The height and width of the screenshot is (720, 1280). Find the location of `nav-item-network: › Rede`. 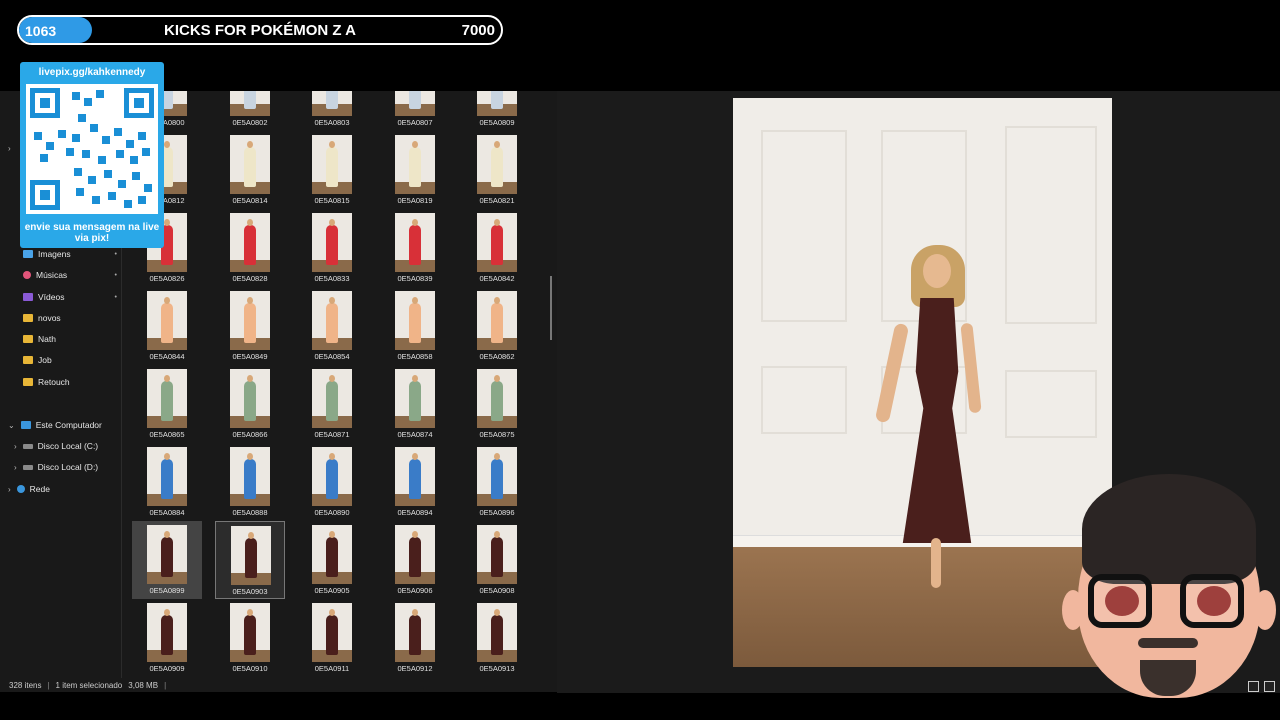

nav-item-network: › Rede is located at coordinates (61, 489).